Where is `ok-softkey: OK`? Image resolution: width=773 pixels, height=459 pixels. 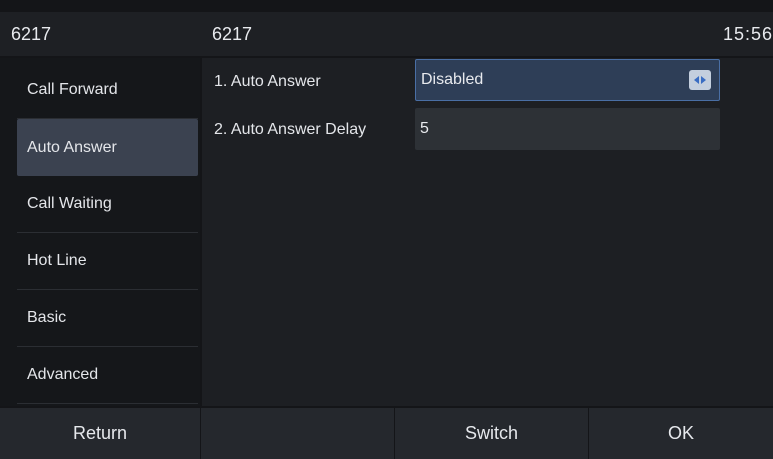
ok-softkey: OK is located at coordinates (681, 433).